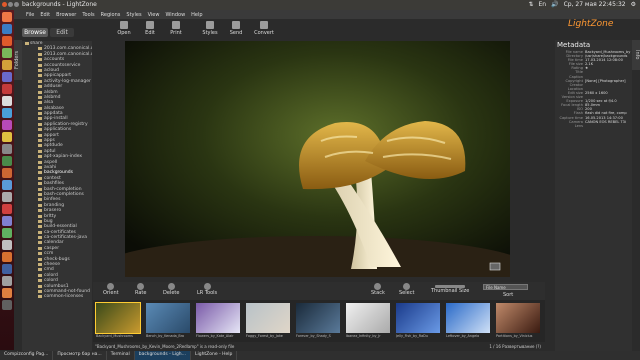 The height and width of the screenshot is (360, 640). What do you see at coordinates (608, 126) in the screenshot?
I see `metadata-value` at bounding box center [608, 126].